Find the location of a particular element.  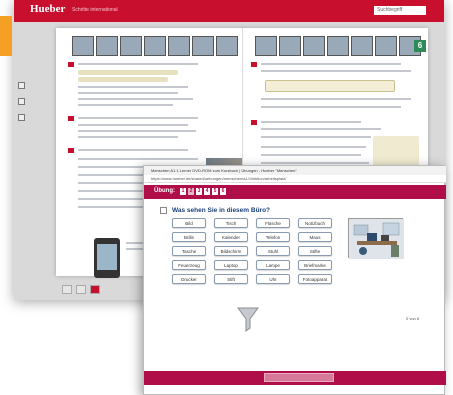

checkbox-icon is located at coordinates (163, 210).